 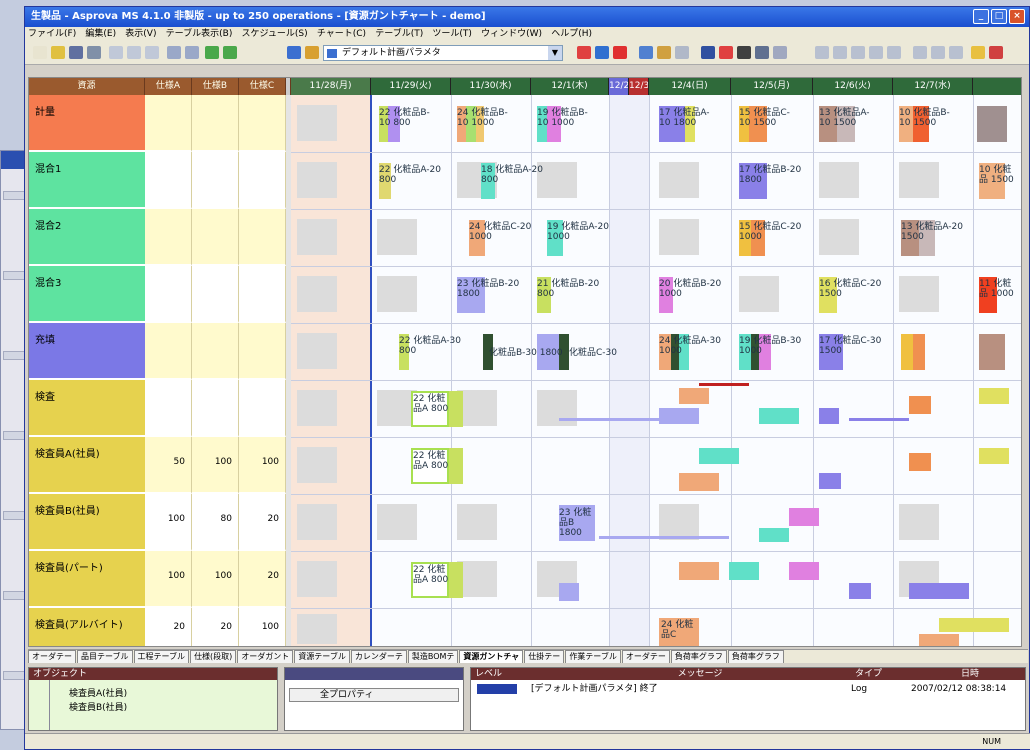 I want to click on tab-order-table-2: オーダテー, so click(x=645, y=656).